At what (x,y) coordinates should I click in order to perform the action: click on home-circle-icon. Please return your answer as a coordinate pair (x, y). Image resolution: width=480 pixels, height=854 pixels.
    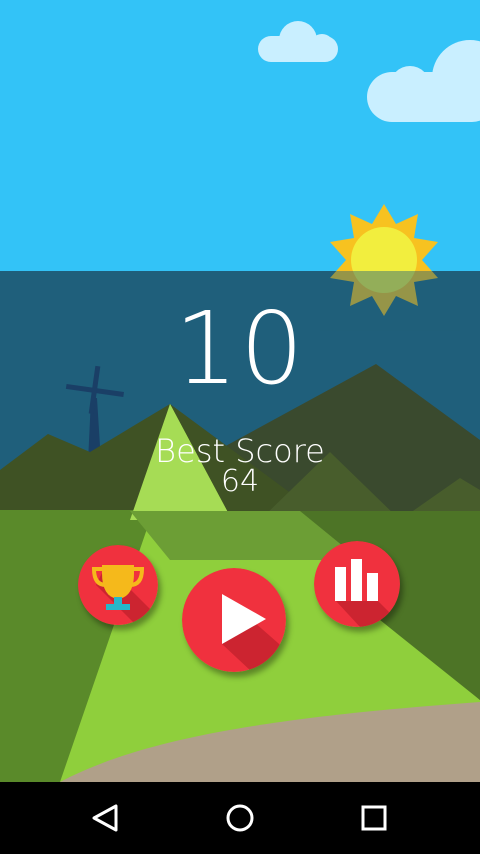
    Looking at the image, I should click on (240, 818).